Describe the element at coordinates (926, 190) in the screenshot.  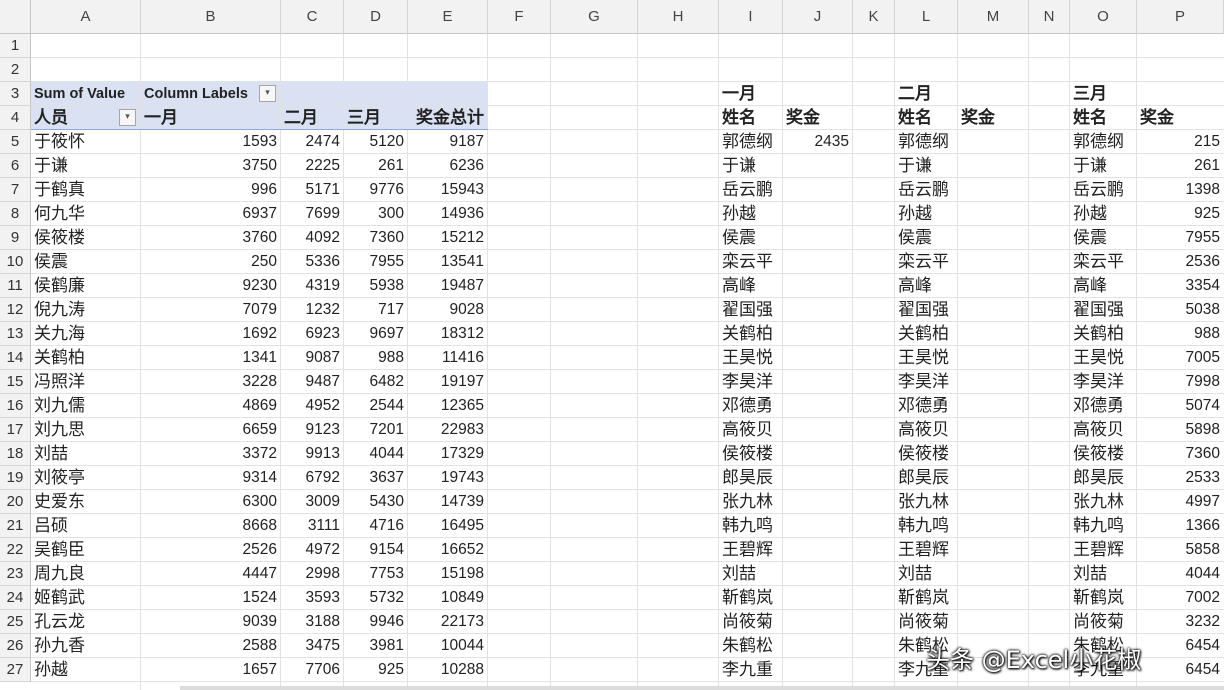
I see `bonus-table-name-cell: 岳云鹏` at that location.